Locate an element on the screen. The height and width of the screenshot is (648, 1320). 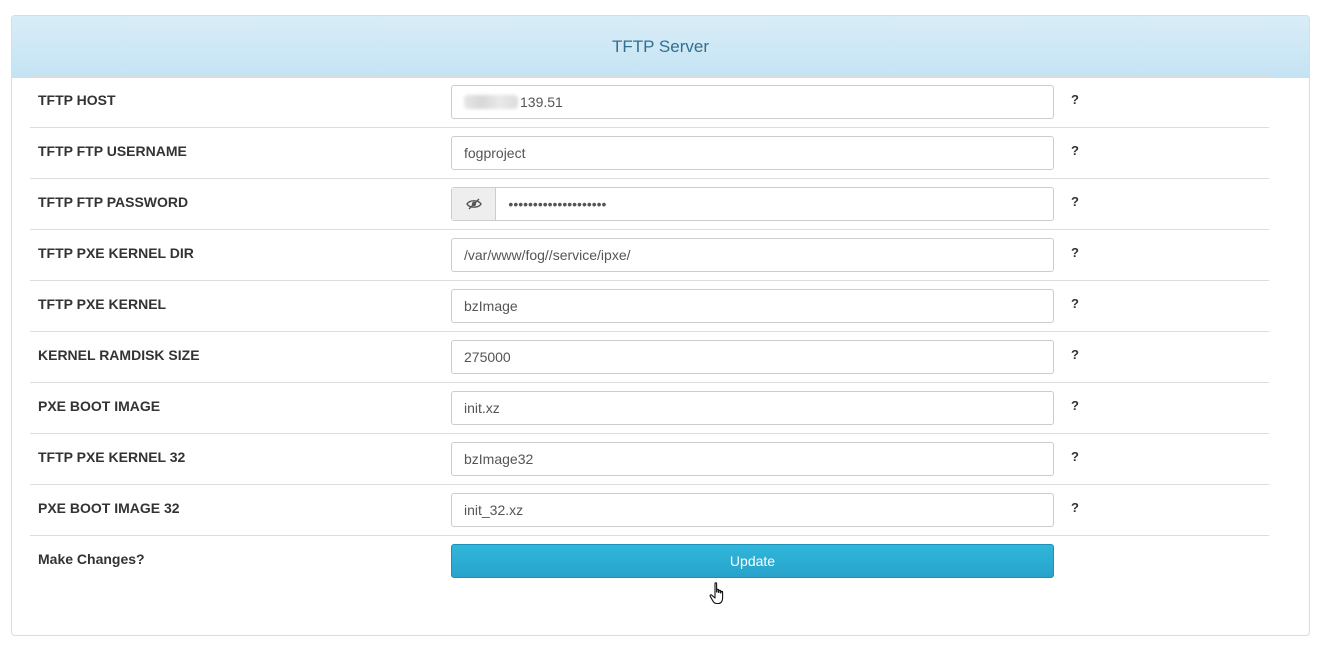
tftp-host-value: 139.51 is located at coordinates (541, 102).